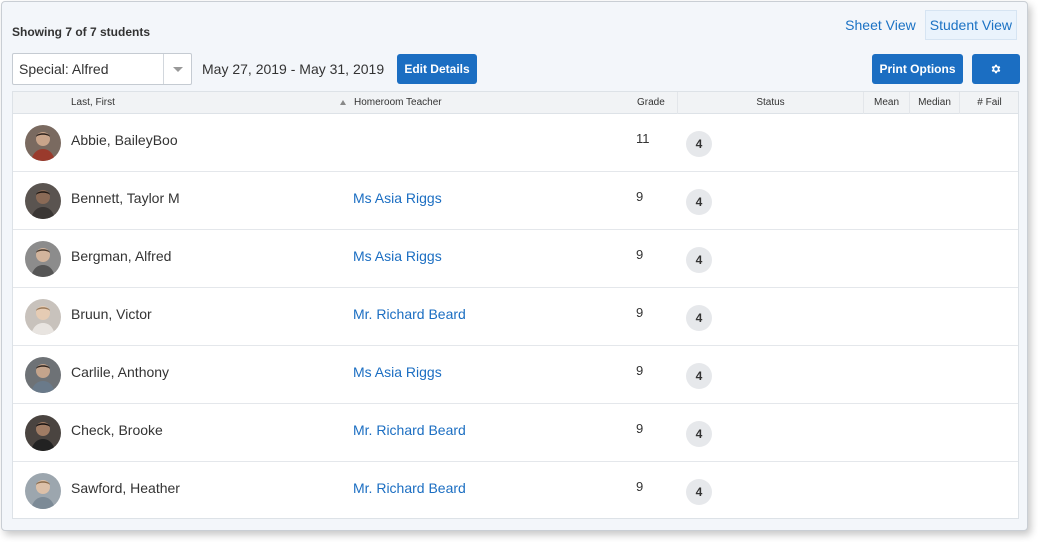  Describe the element at coordinates (293, 69) in the screenshot. I see `date-range: May 27, 2019 - May 31, 2019` at that location.